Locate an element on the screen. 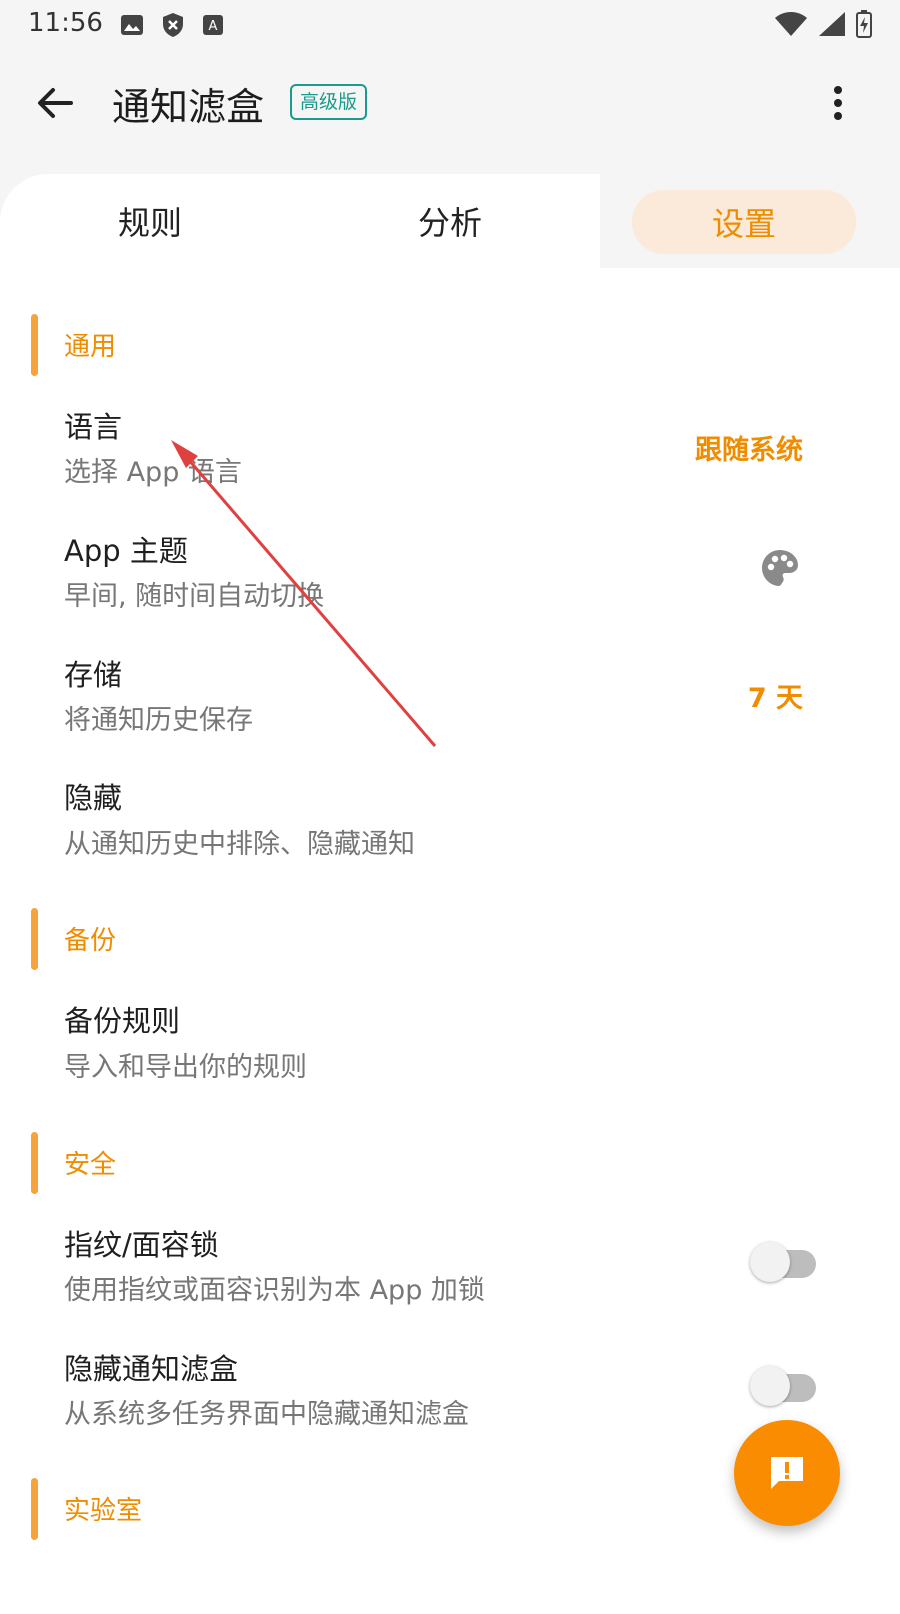 This screenshot has height=1614, width=900. setting-value: 跟随系统 is located at coordinates (749, 450).